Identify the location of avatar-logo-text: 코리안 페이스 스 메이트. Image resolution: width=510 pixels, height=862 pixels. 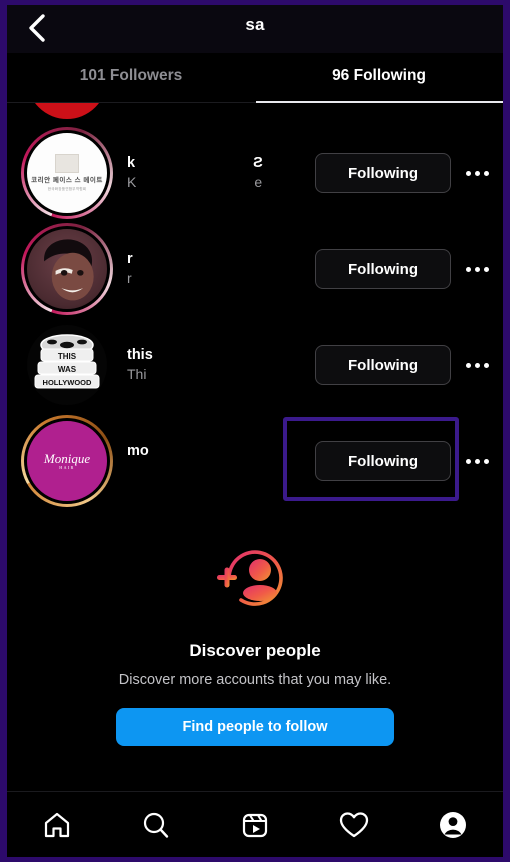
(67, 181).